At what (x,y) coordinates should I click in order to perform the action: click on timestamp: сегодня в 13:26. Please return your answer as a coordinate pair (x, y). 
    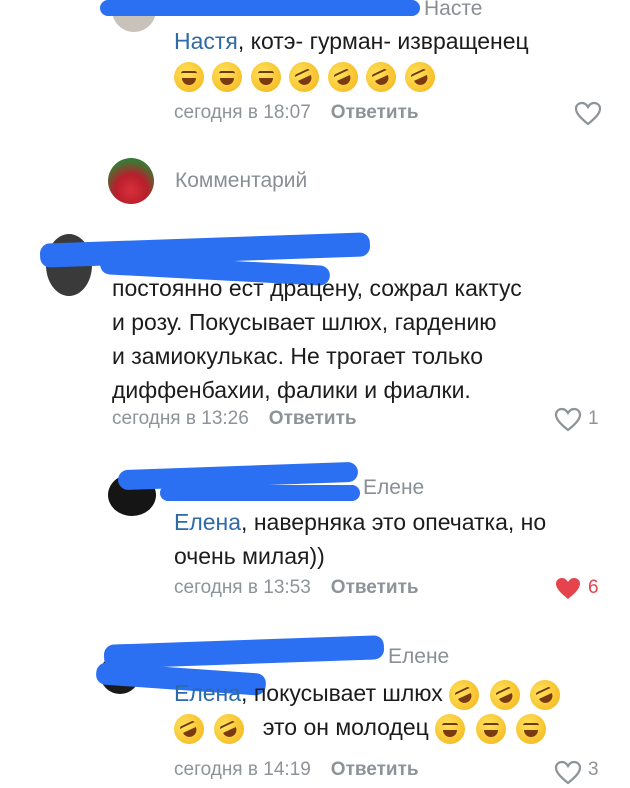
    Looking at the image, I should click on (180, 418).